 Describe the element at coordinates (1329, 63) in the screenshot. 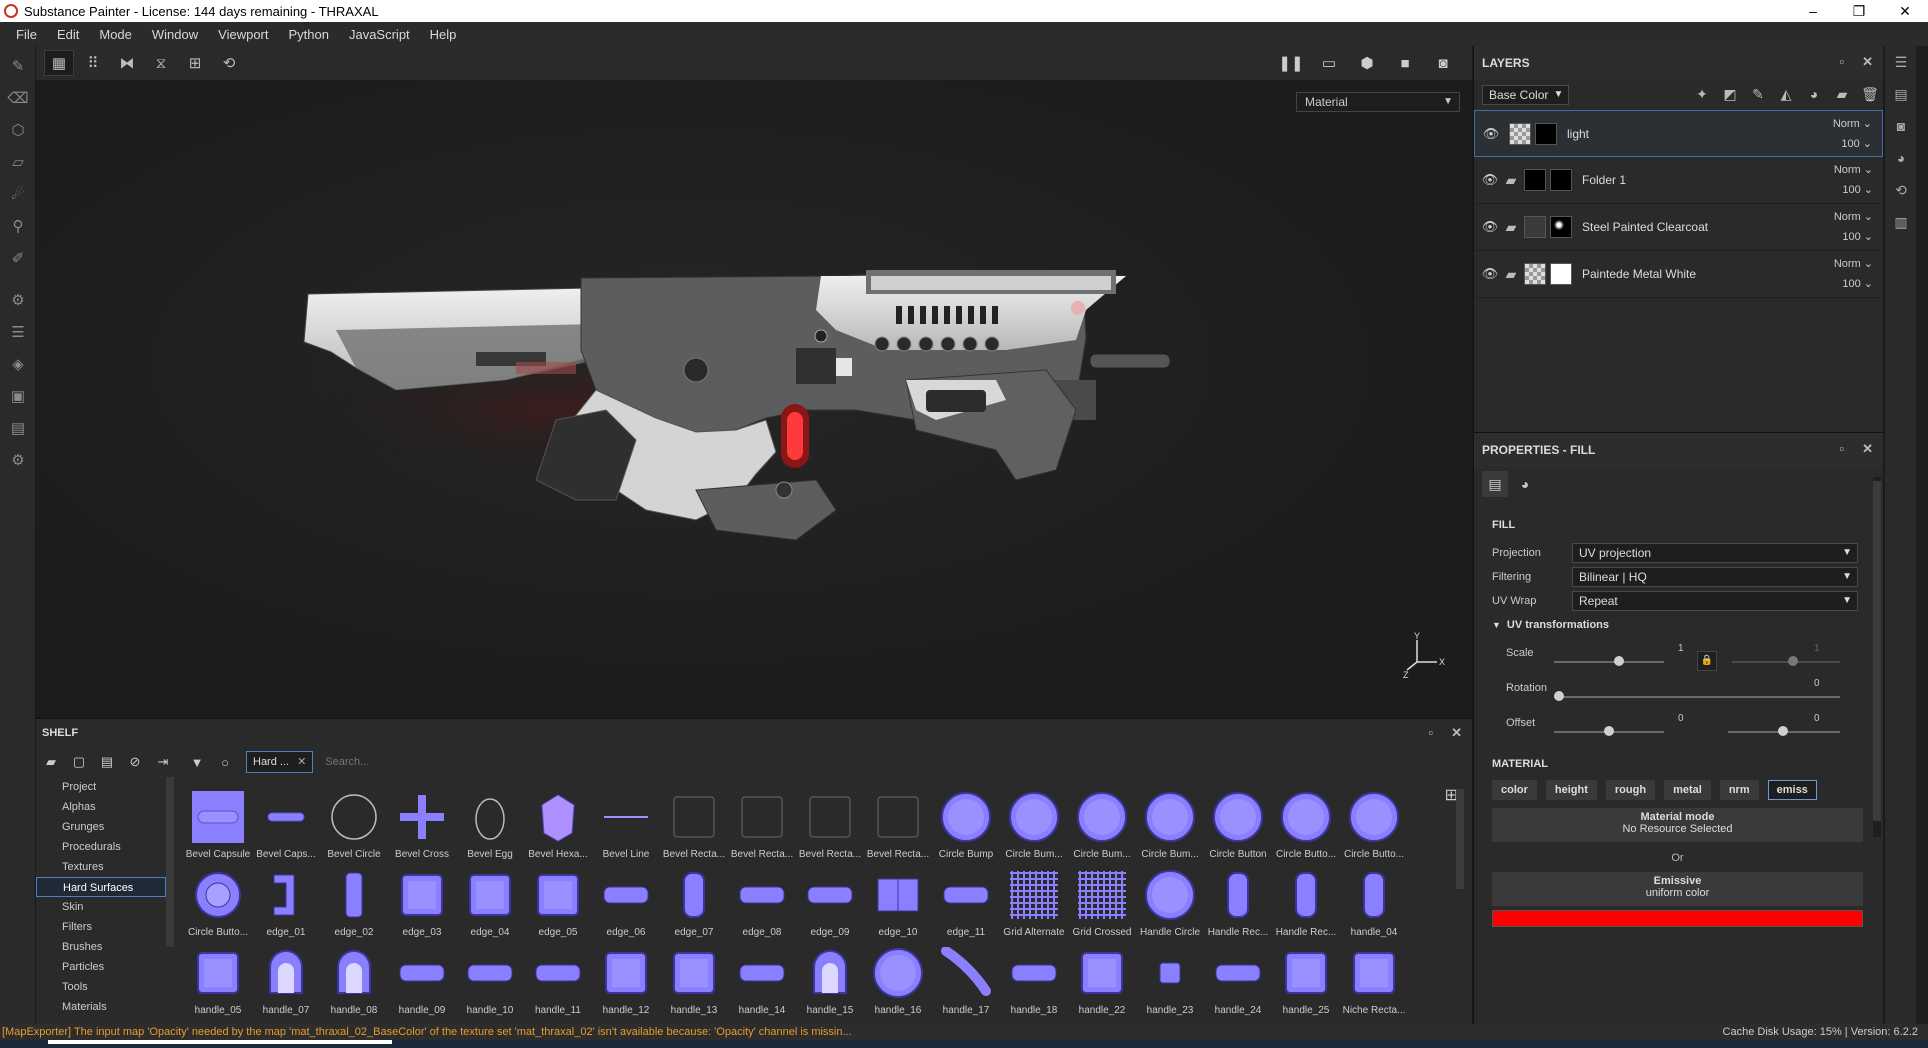

I see `view-2d-icon: ▭` at that location.